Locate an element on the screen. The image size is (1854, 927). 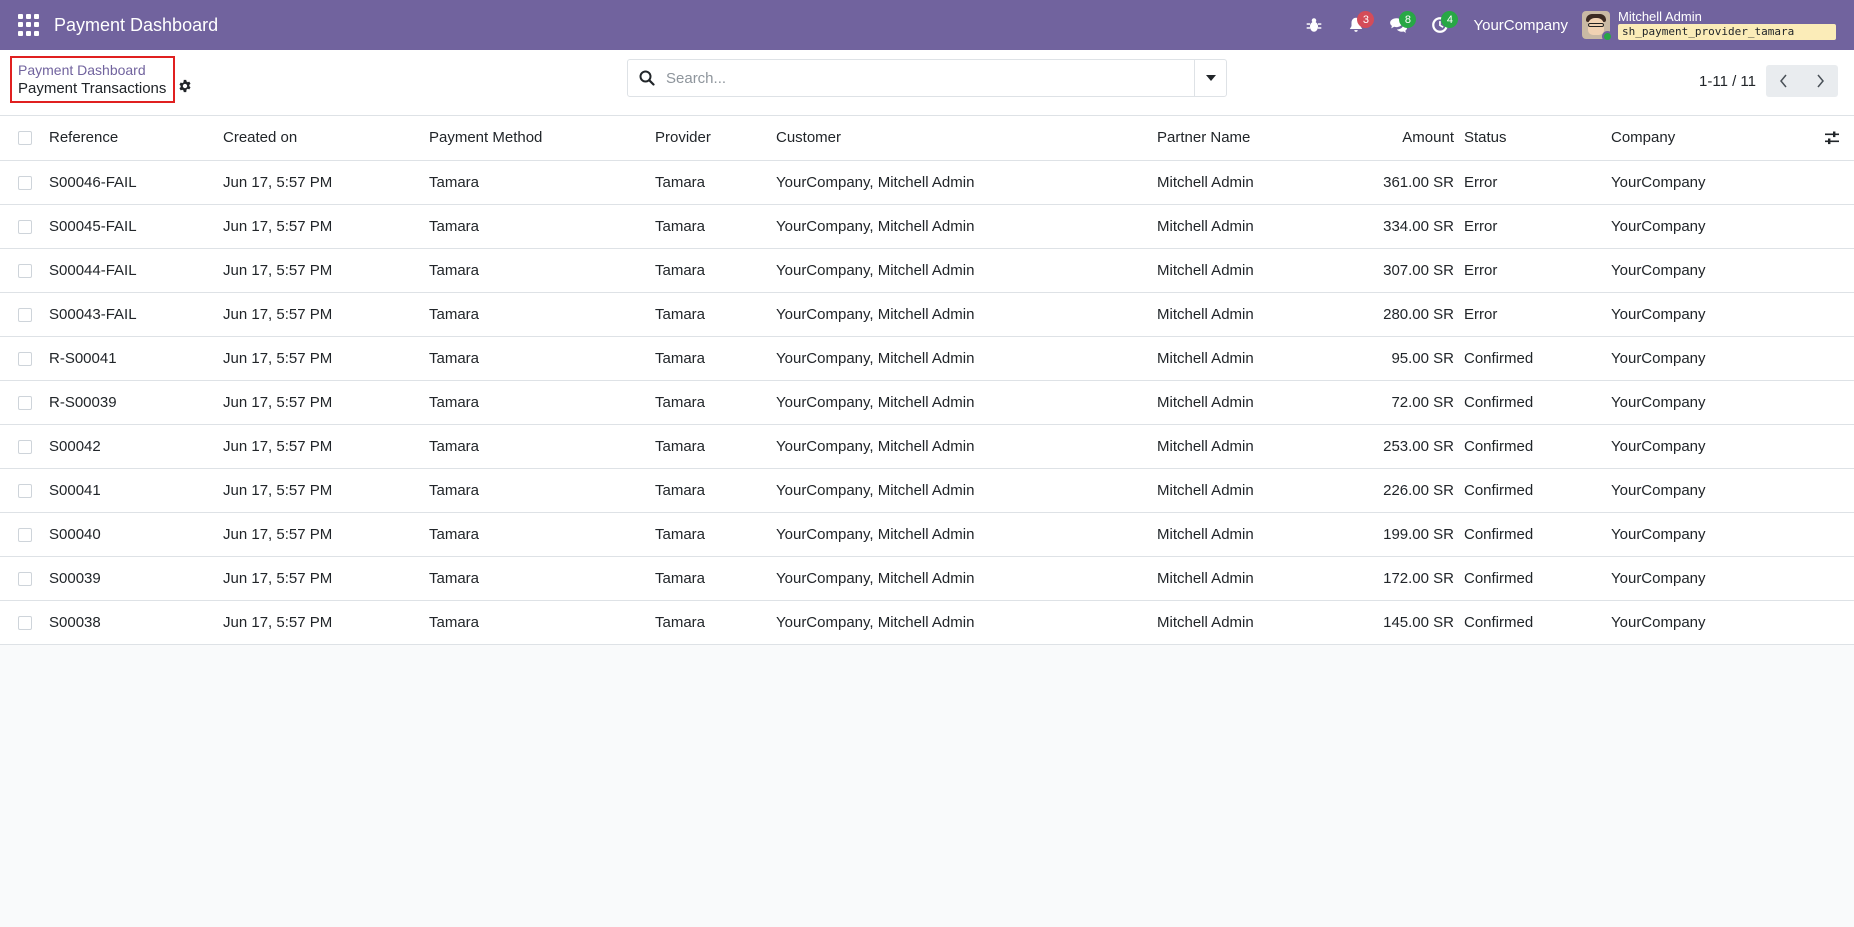
column-header-partner-name: Partner Name is located at coordinates (1247, 138).